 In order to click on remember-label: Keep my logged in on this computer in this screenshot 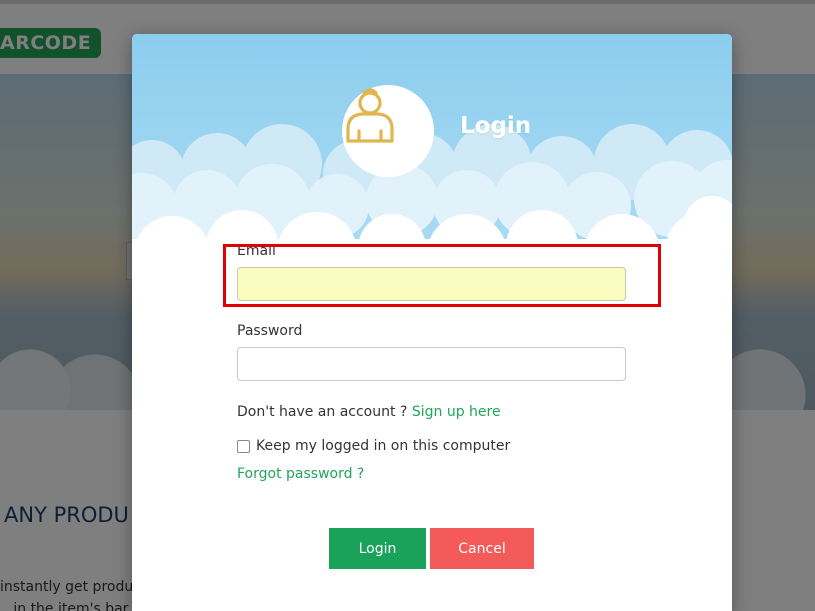, I will do `click(383, 446)`.